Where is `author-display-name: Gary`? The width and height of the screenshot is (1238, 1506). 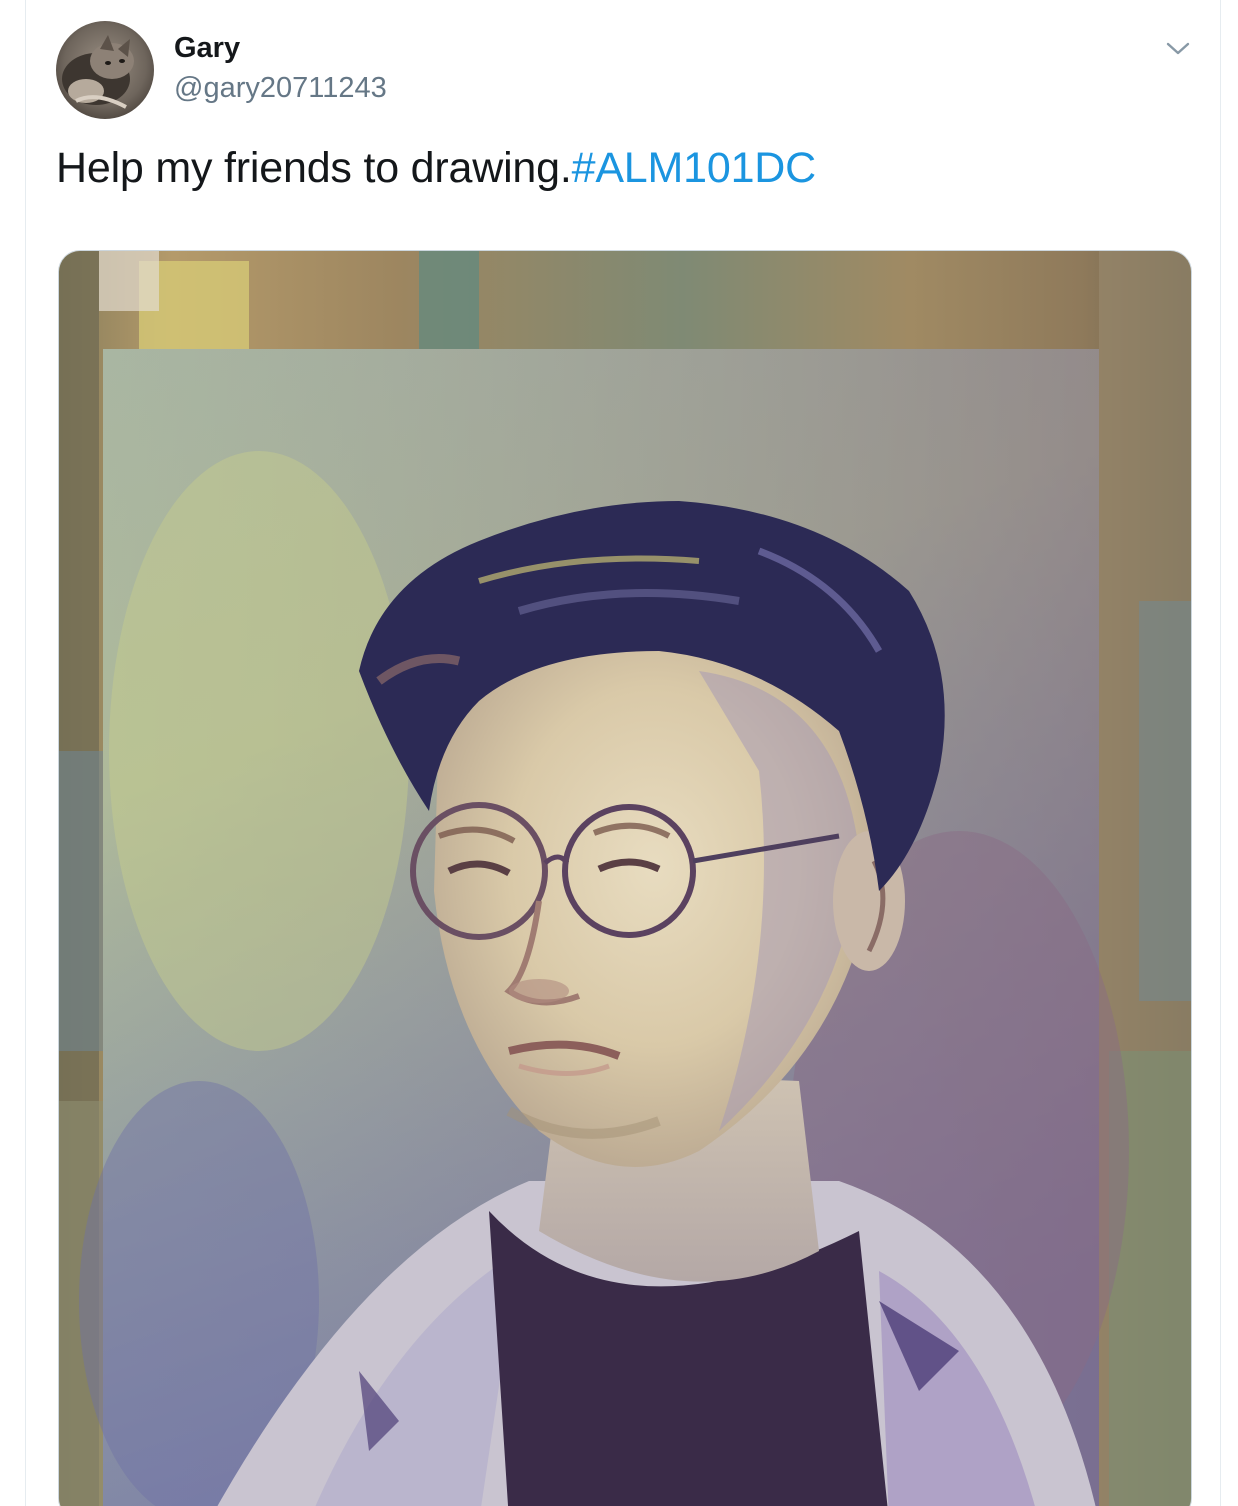 author-display-name: Gary is located at coordinates (207, 48).